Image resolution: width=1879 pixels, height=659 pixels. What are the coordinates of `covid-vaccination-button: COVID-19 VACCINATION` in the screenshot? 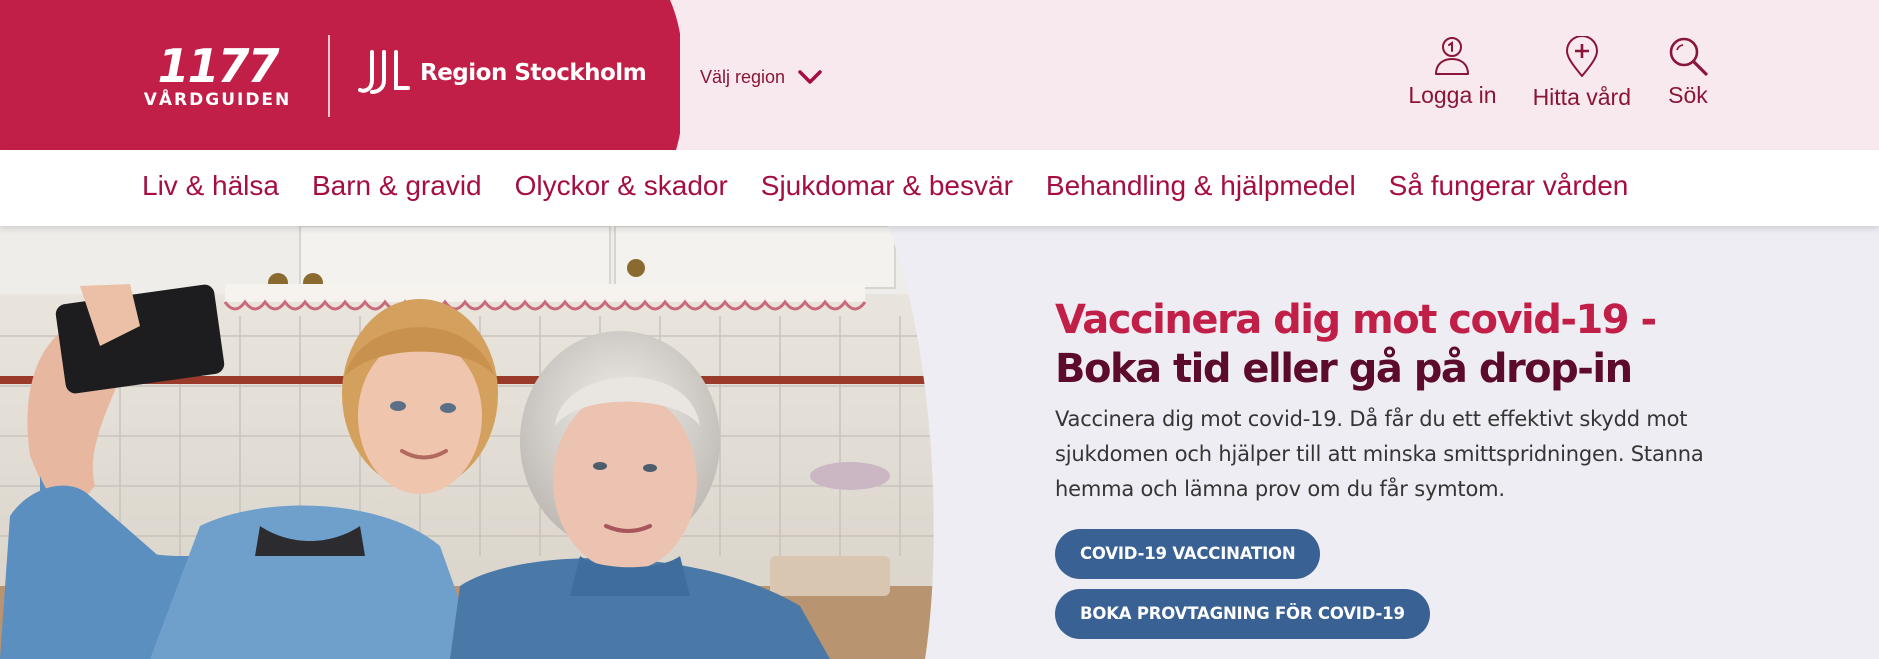 It's located at (1188, 554).